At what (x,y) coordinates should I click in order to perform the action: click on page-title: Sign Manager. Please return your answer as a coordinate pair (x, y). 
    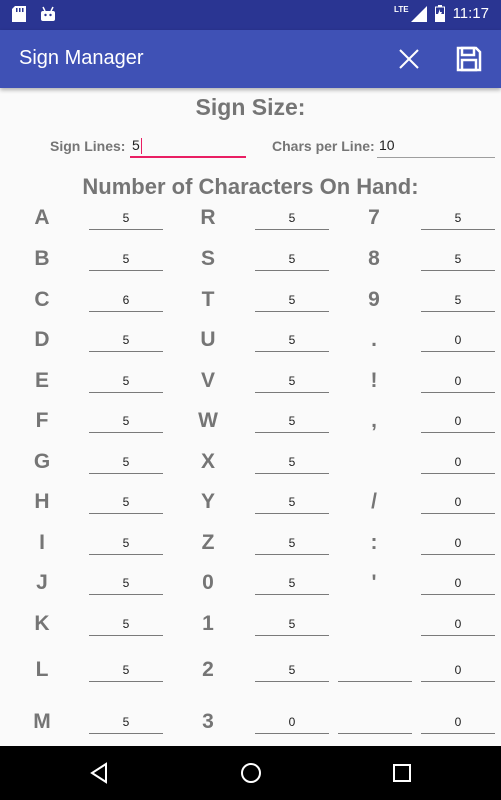
    Looking at the image, I should click on (81, 58).